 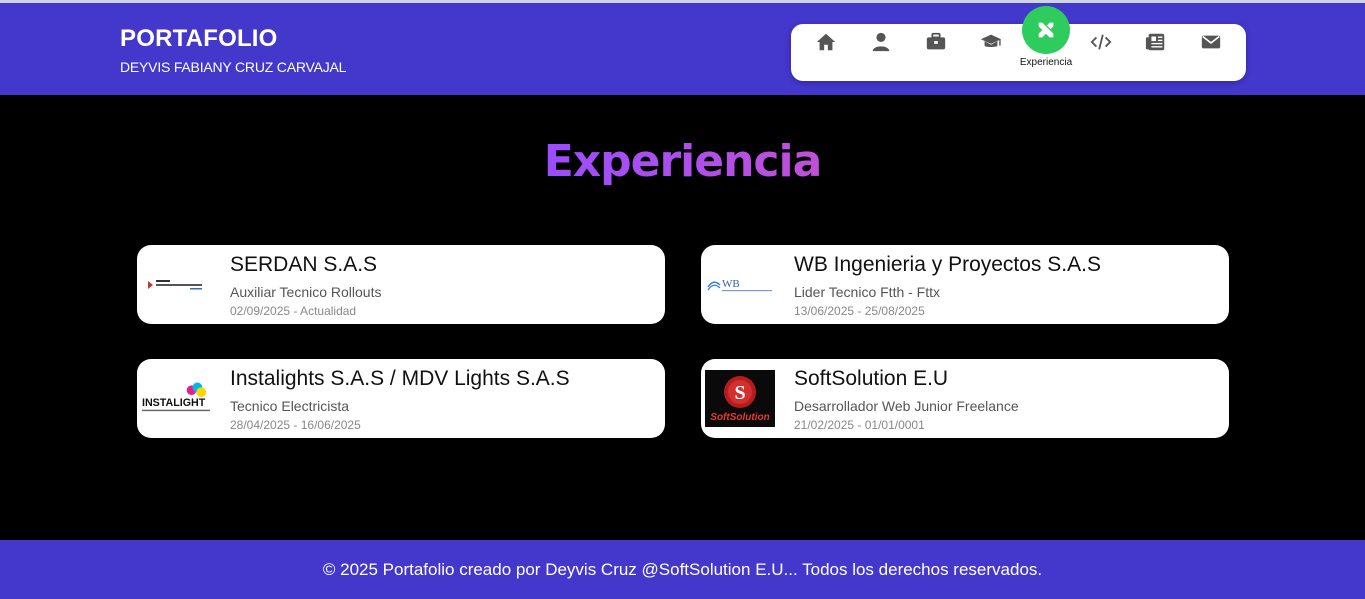 What do you see at coordinates (871, 378) in the screenshot?
I see `company-name: SoftSolution E.U` at bounding box center [871, 378].